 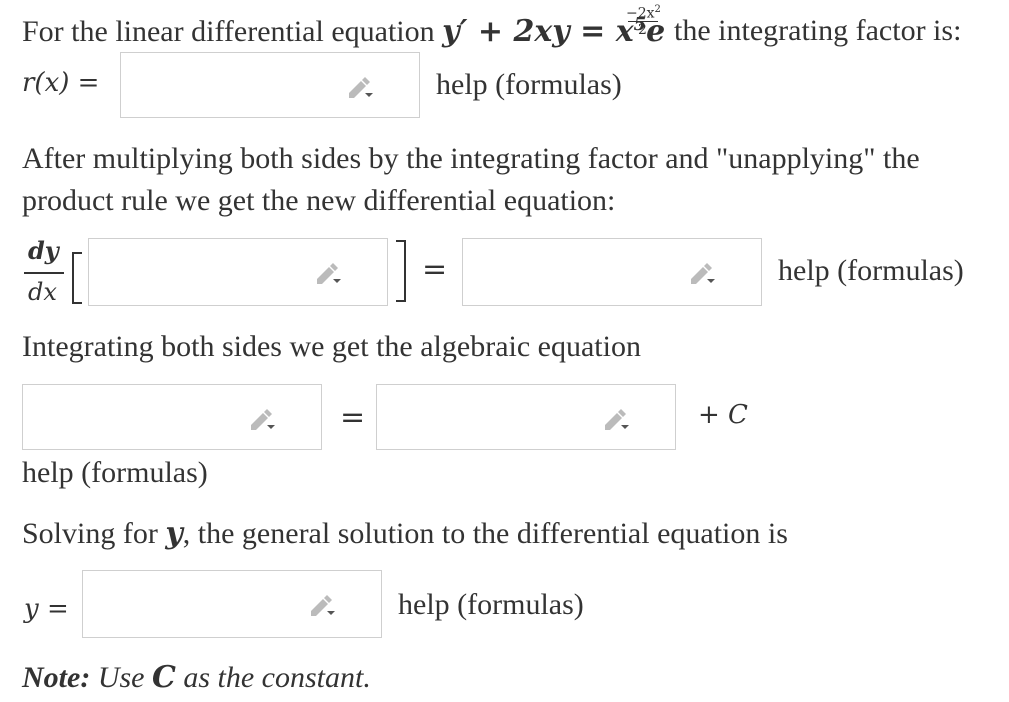 I want to click on exponent-numerator: −2x2, so click(x=643, y=13).